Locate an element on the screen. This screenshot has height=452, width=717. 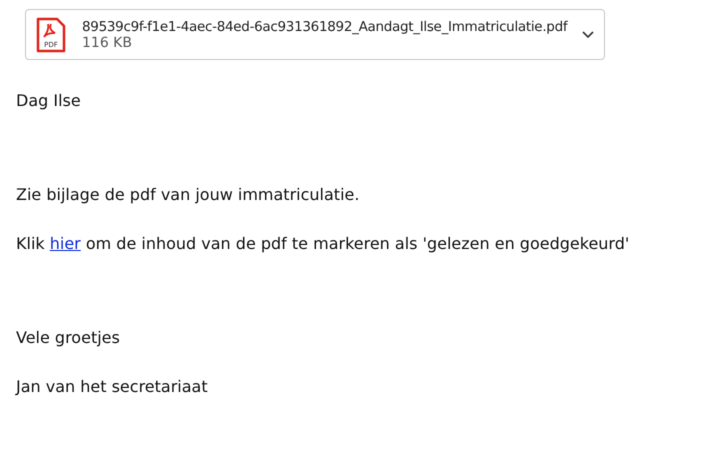
here-link: hier is located at coordinates (65, 243).